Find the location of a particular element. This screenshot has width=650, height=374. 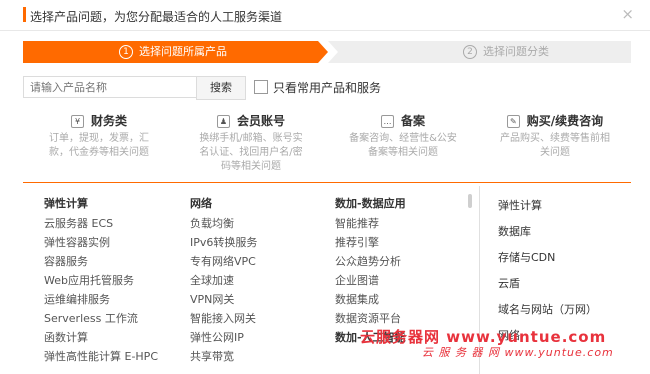

category-account: ♟ 会员账号 换绑手机/邮箱、账号实名认证、找回用户名/密码等相关问题 is located at coordinates (251, 143).